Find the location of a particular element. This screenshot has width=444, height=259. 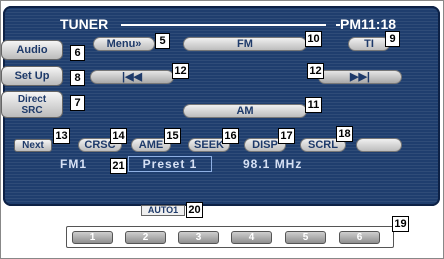

band-indicator: FM1 is located at coordinates (73, 164).